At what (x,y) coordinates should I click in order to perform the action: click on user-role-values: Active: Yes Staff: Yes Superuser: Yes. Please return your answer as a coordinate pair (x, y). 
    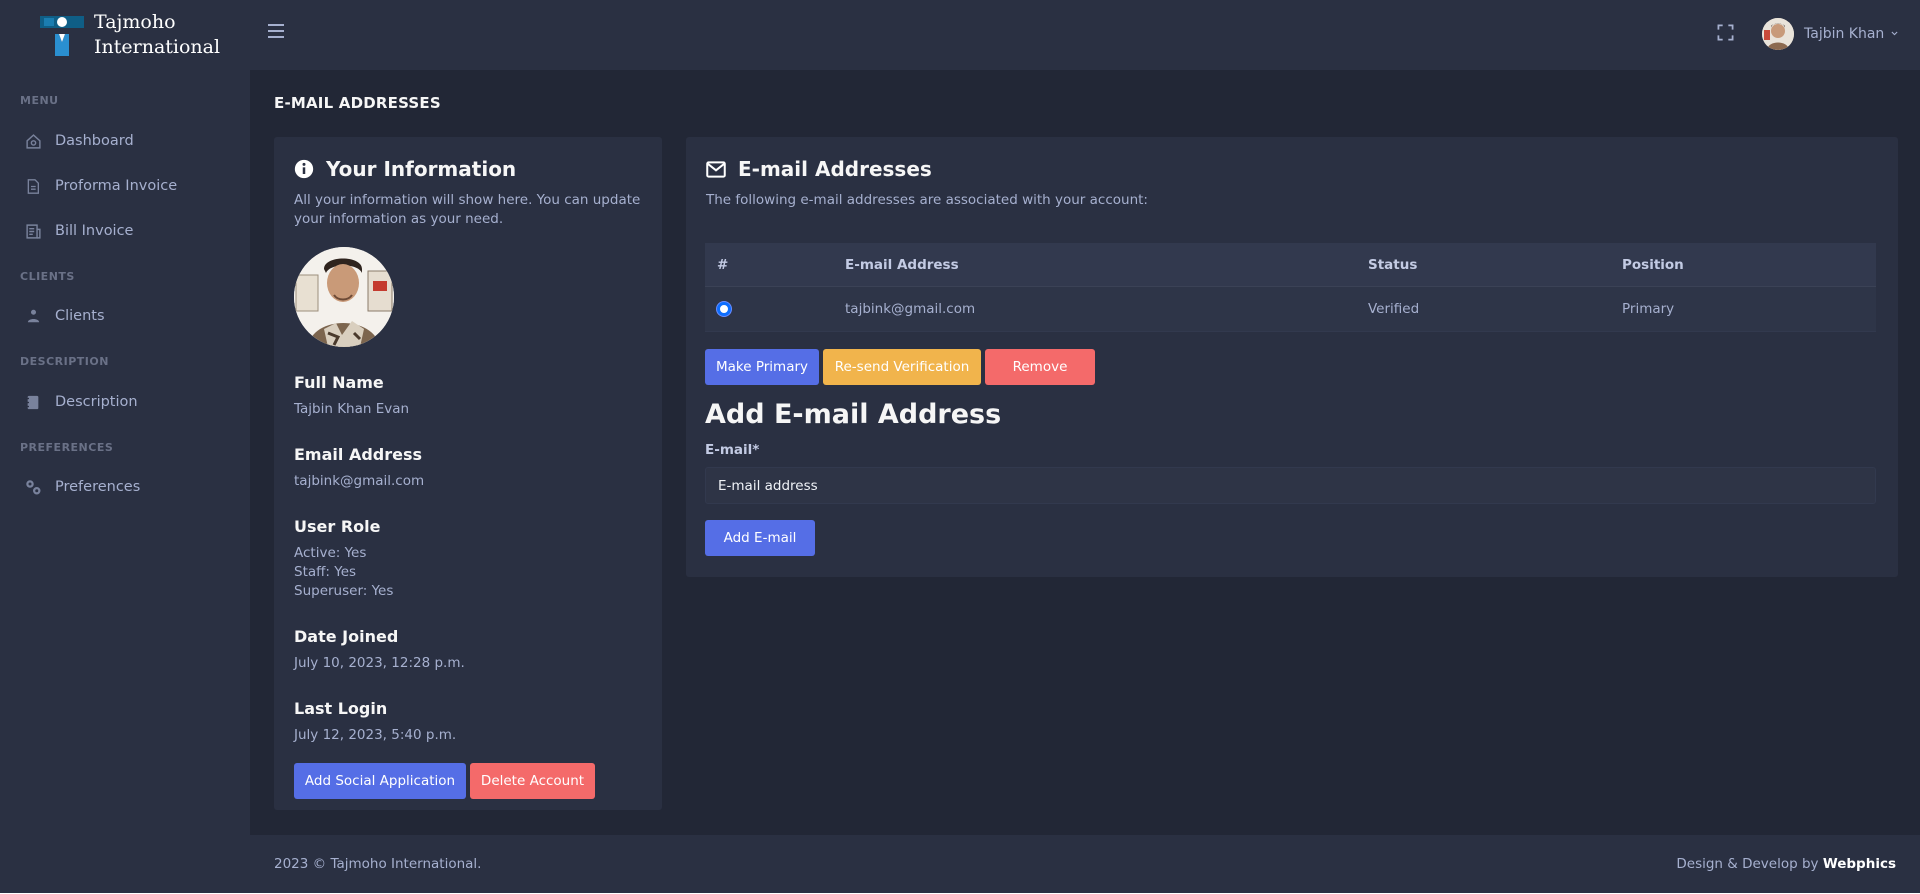
    Looking at the image, I should click on (468, 572).